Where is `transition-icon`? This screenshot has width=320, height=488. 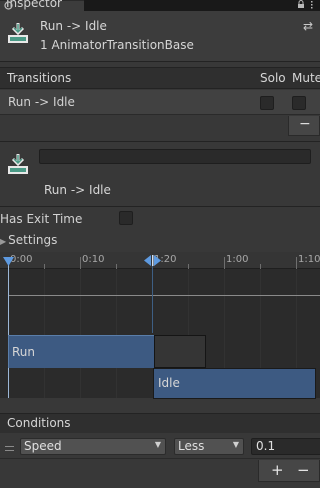
transition-icon is located at coordinates (18, 33).